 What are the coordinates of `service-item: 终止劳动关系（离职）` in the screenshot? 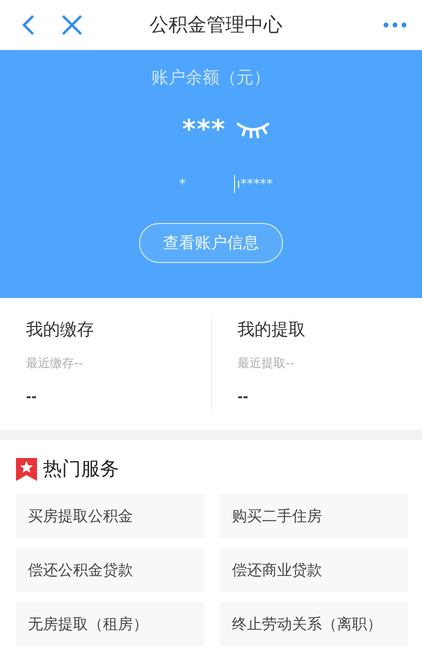 It's located at (314, 624).